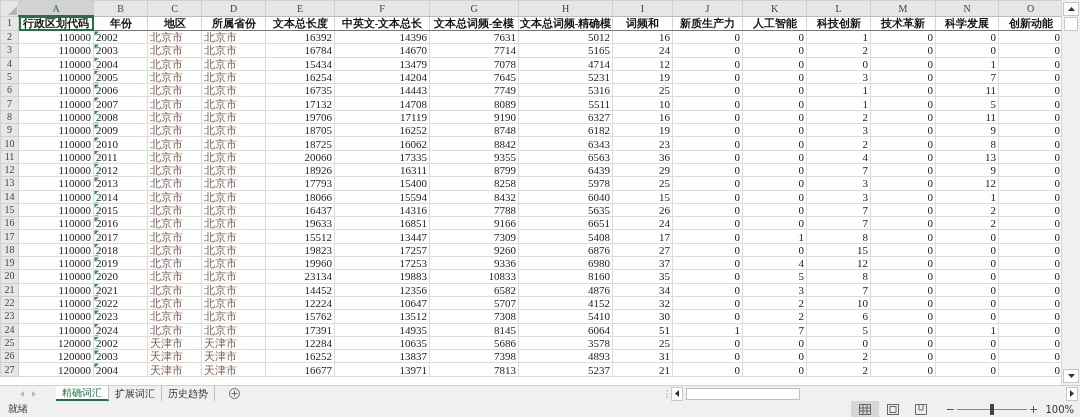 The height and width of the screenshot is (417, 1080). What do you see at coordinates (967, 8) in the screenshot?
I see `column-header: N` at bounding box center [967, 8].